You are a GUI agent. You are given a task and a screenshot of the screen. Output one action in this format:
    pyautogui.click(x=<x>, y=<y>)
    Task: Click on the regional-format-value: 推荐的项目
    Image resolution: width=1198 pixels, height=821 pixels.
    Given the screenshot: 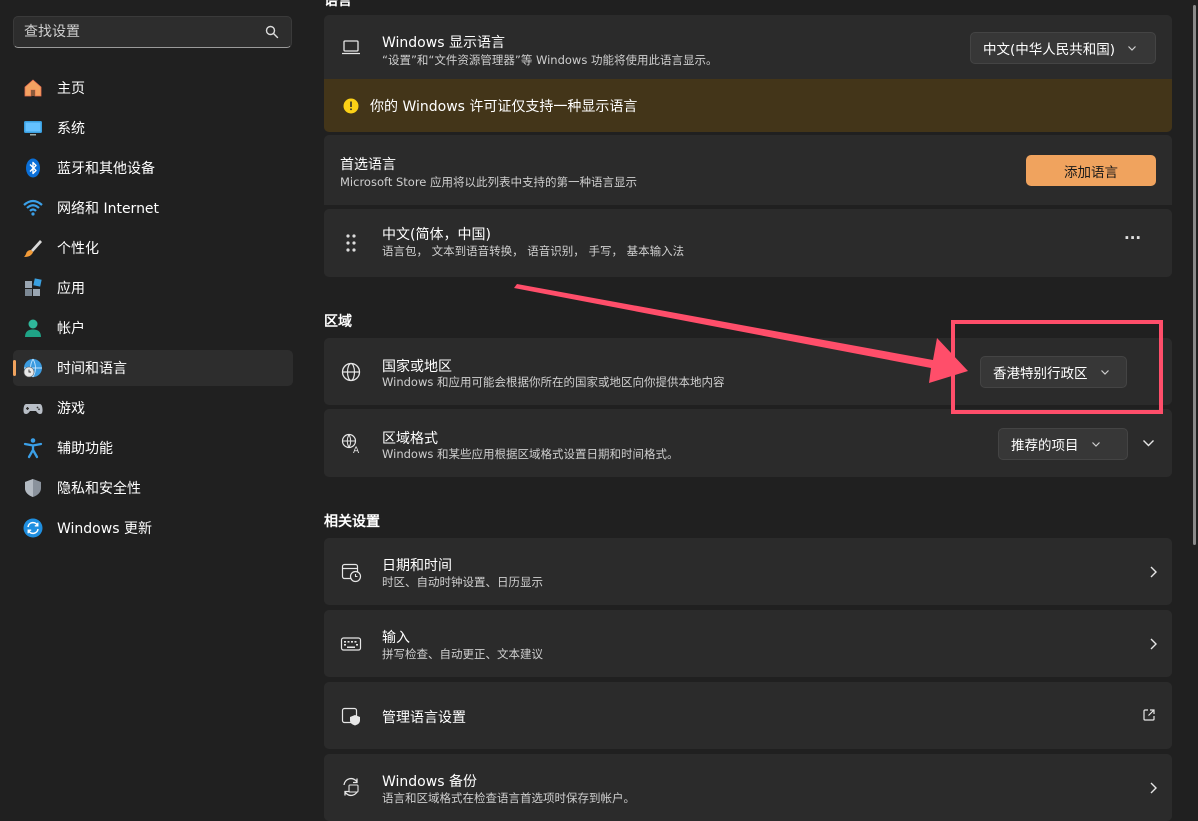 What is the action you would take?
    pyautogui.click(x=1045, y=446)
    